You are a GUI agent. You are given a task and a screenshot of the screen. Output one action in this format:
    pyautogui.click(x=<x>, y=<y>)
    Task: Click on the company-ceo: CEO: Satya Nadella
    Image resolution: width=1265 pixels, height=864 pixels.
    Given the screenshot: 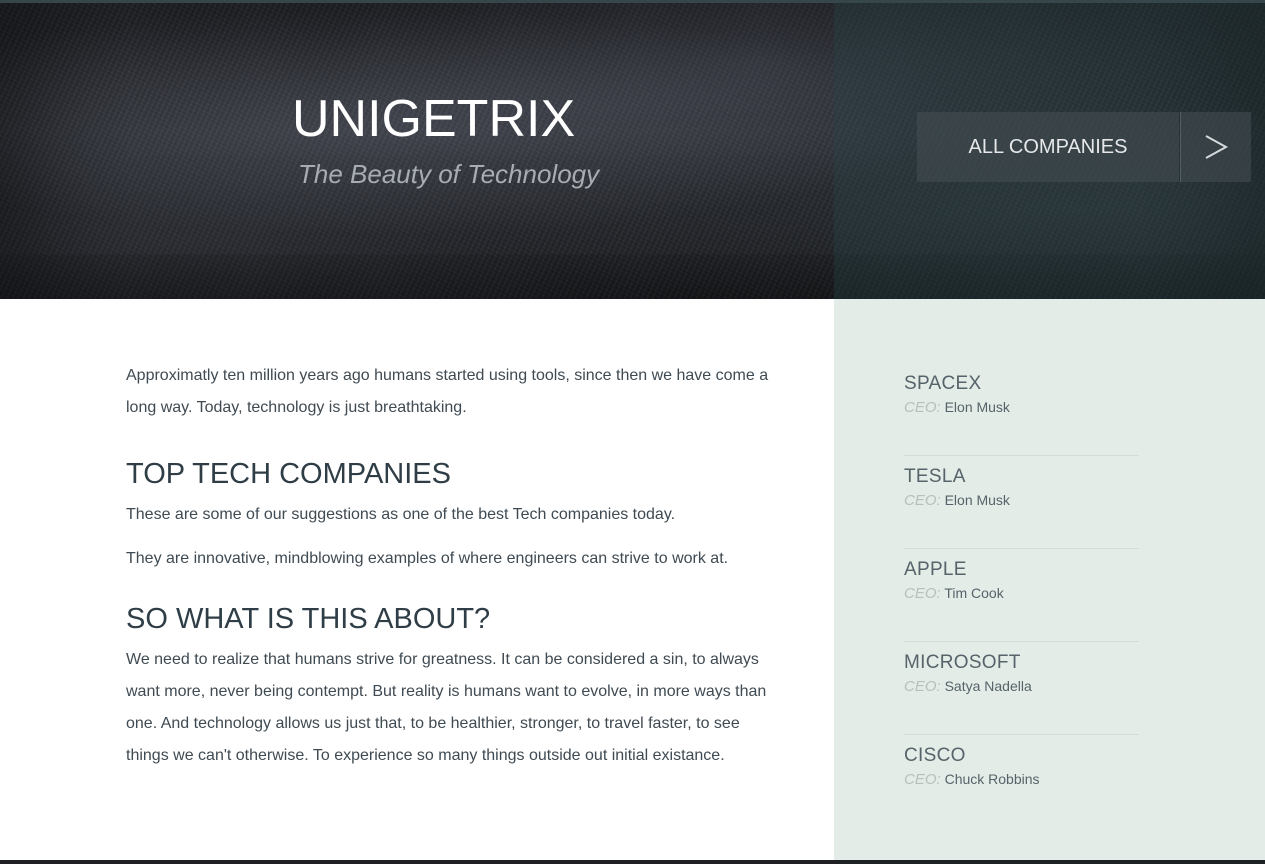 What is the action you would take?
    pyautogui.click(x=1021, y=686)
    